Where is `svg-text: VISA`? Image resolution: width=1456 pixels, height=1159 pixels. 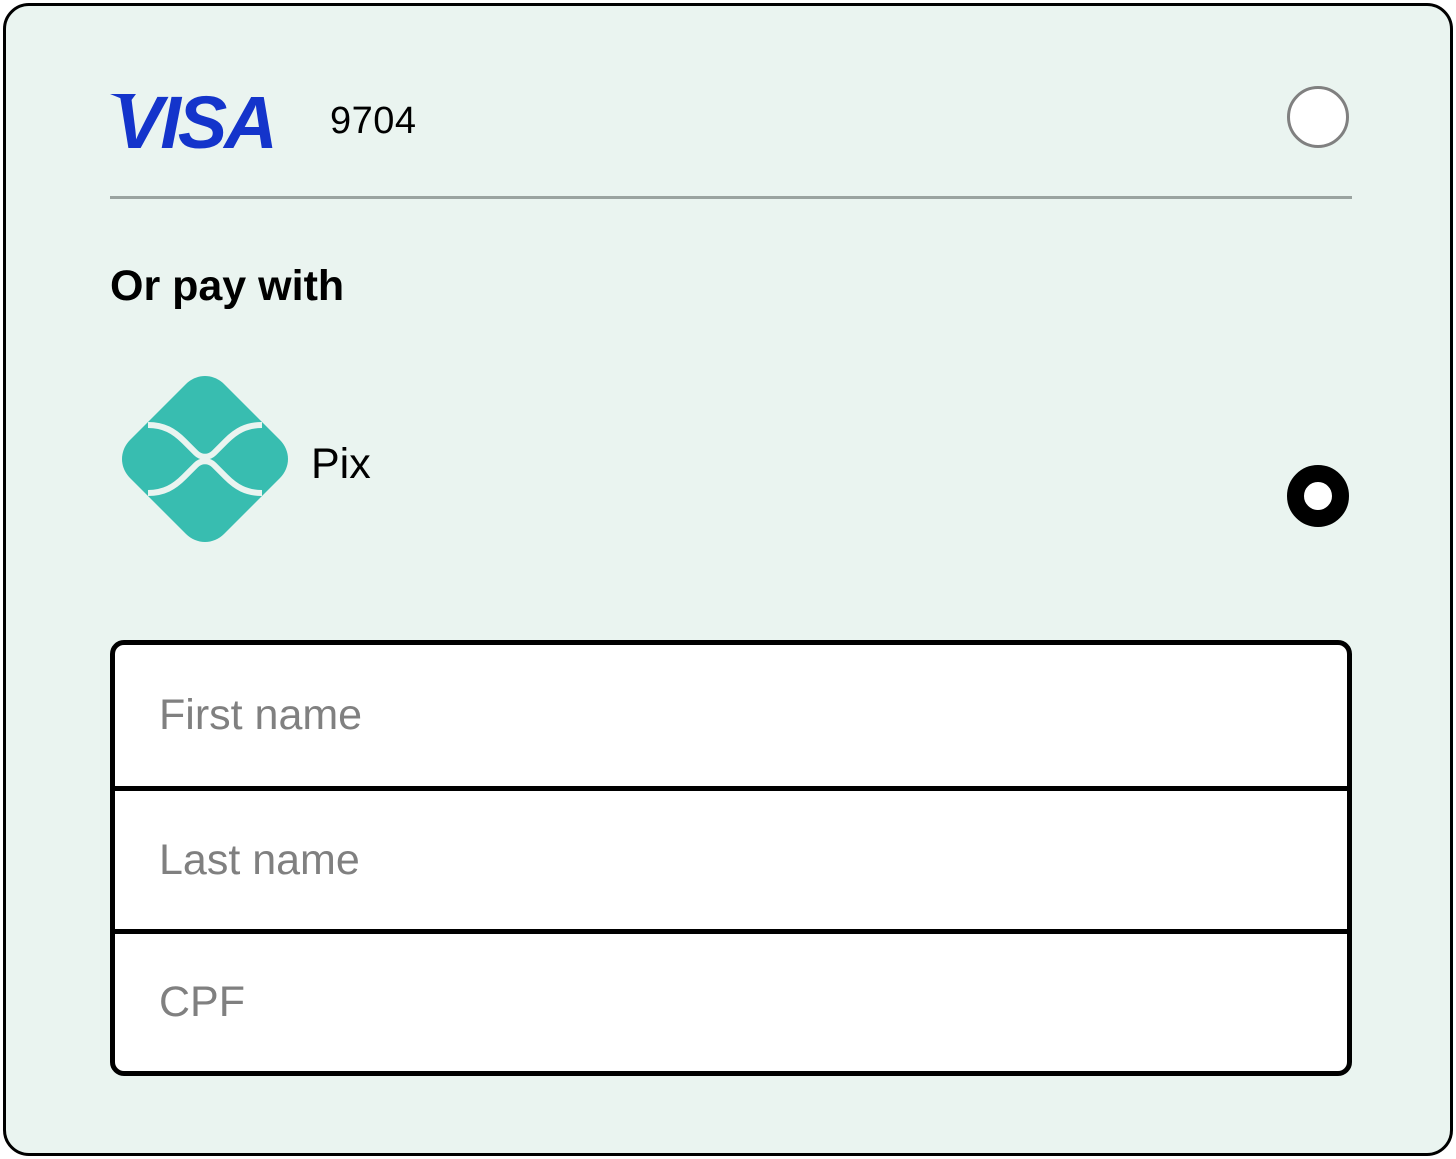
svg-text: VISA is located at coordinates (194, 120).